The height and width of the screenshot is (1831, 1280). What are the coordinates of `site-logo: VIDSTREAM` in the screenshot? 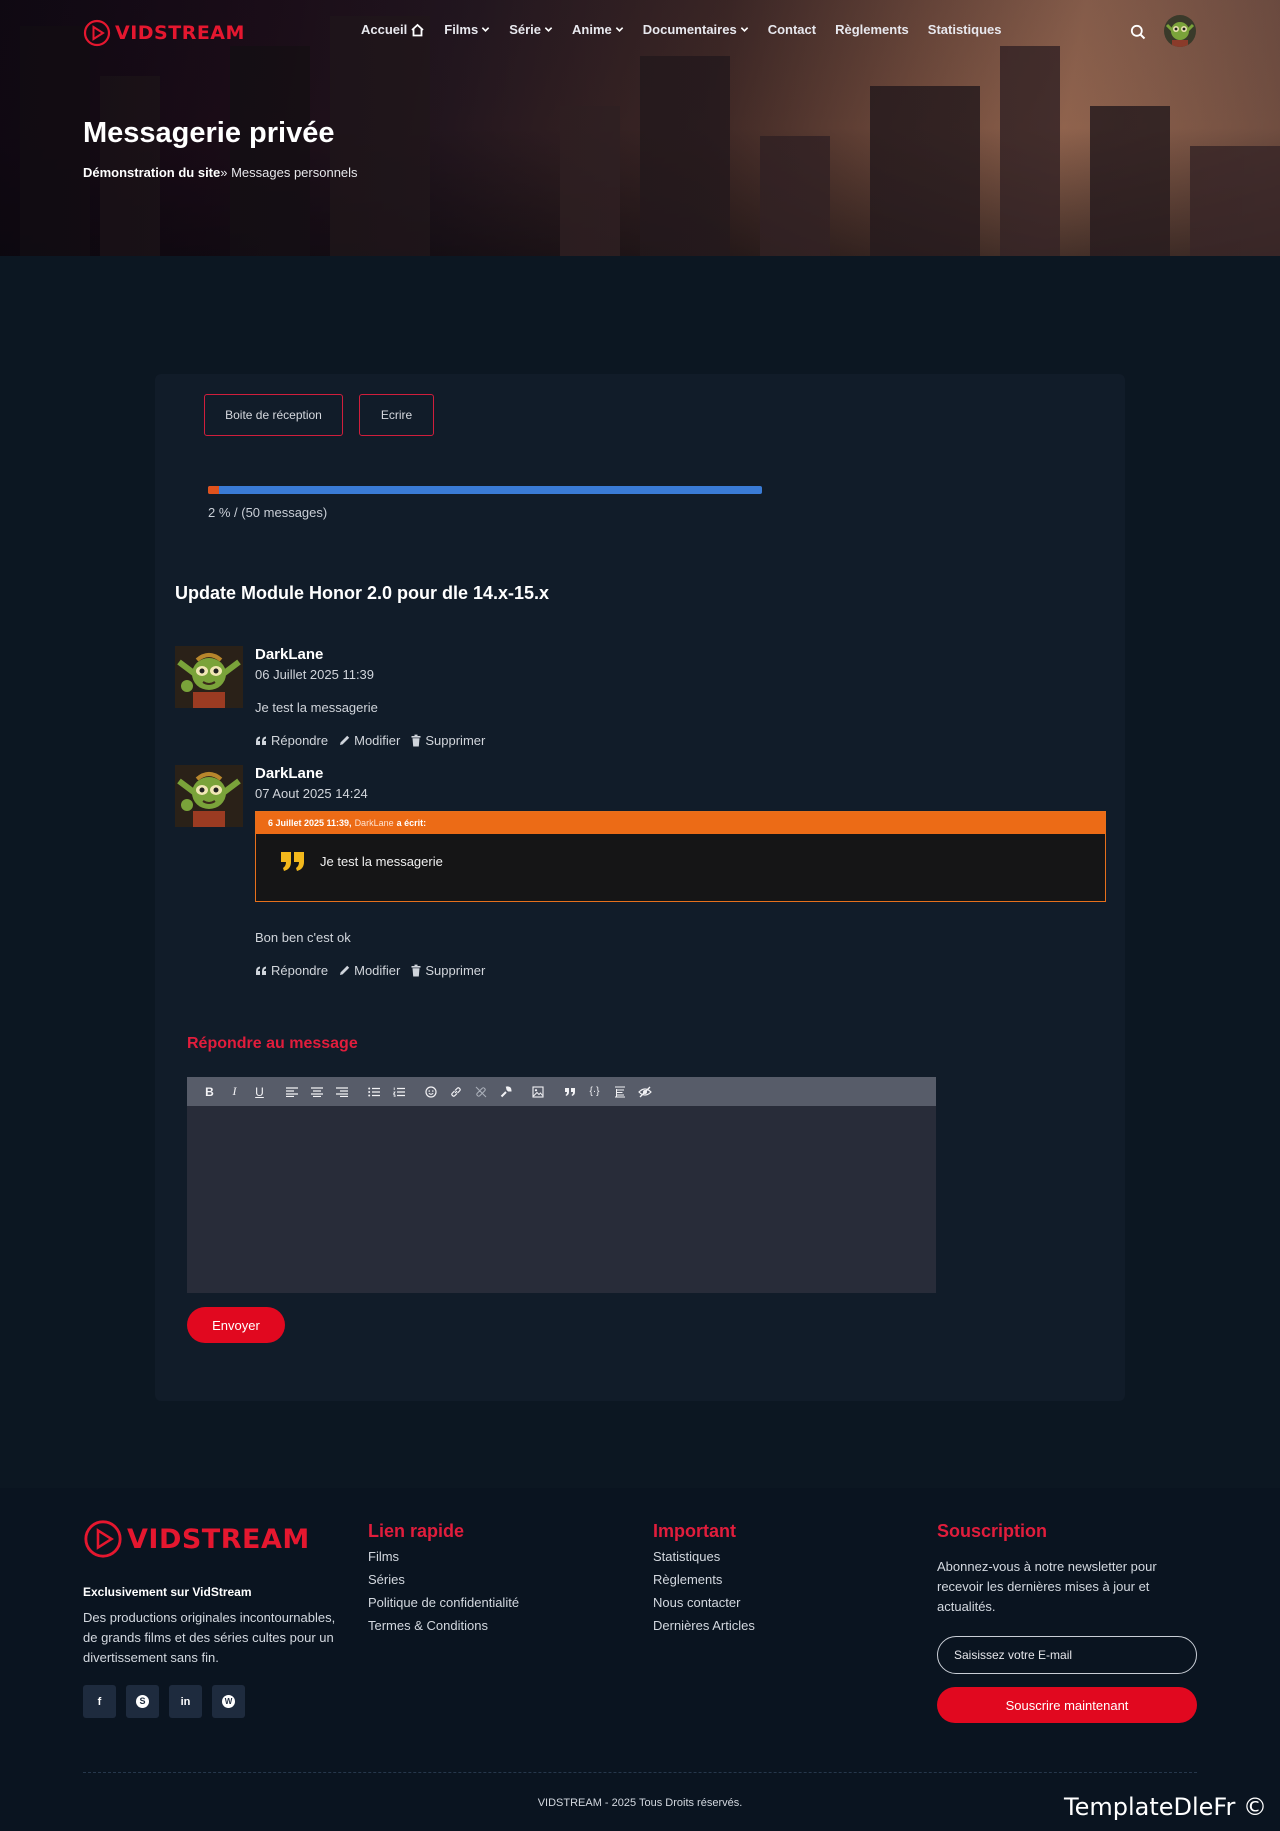 It's located at (164, 33).